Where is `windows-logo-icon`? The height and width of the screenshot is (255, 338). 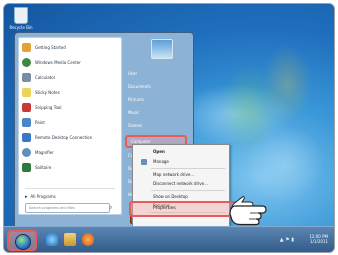 windows-logo-icon is located at coordinates (23, 242).